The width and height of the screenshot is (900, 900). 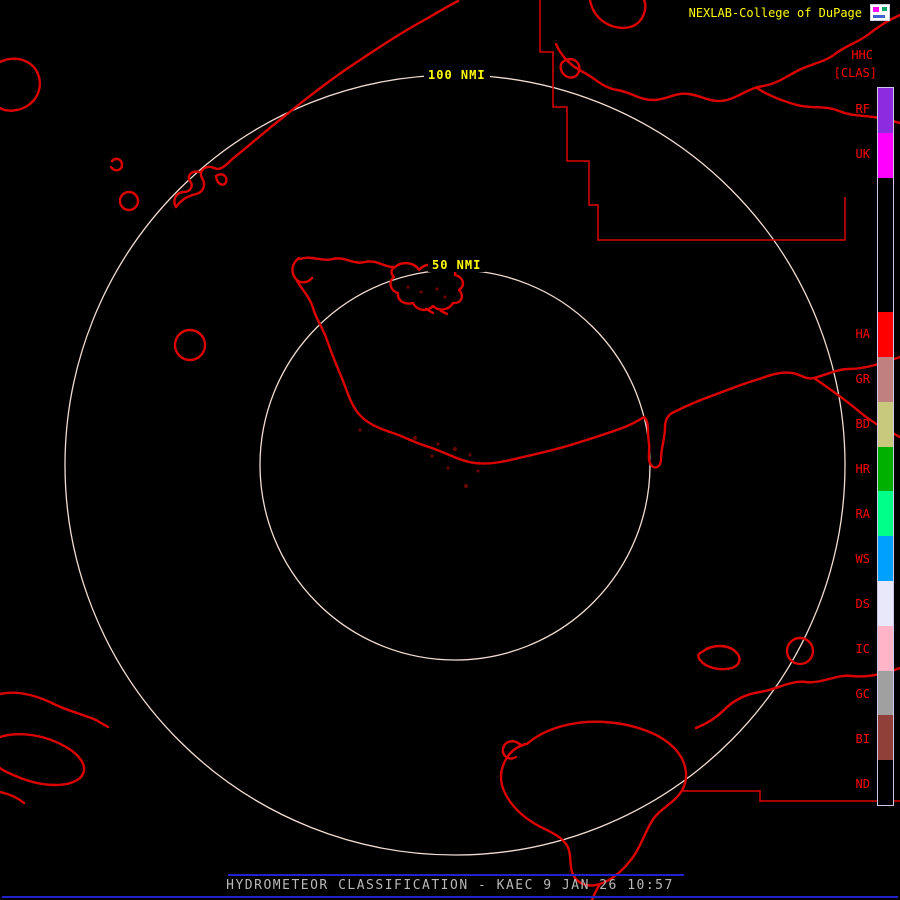 What do you see at coordinates (847, 446) in the screenshot?
I see `legend-labels: RF UK HA GR BD HR RA WS DS IC GC BI ND` at bounding box center [847, 446].